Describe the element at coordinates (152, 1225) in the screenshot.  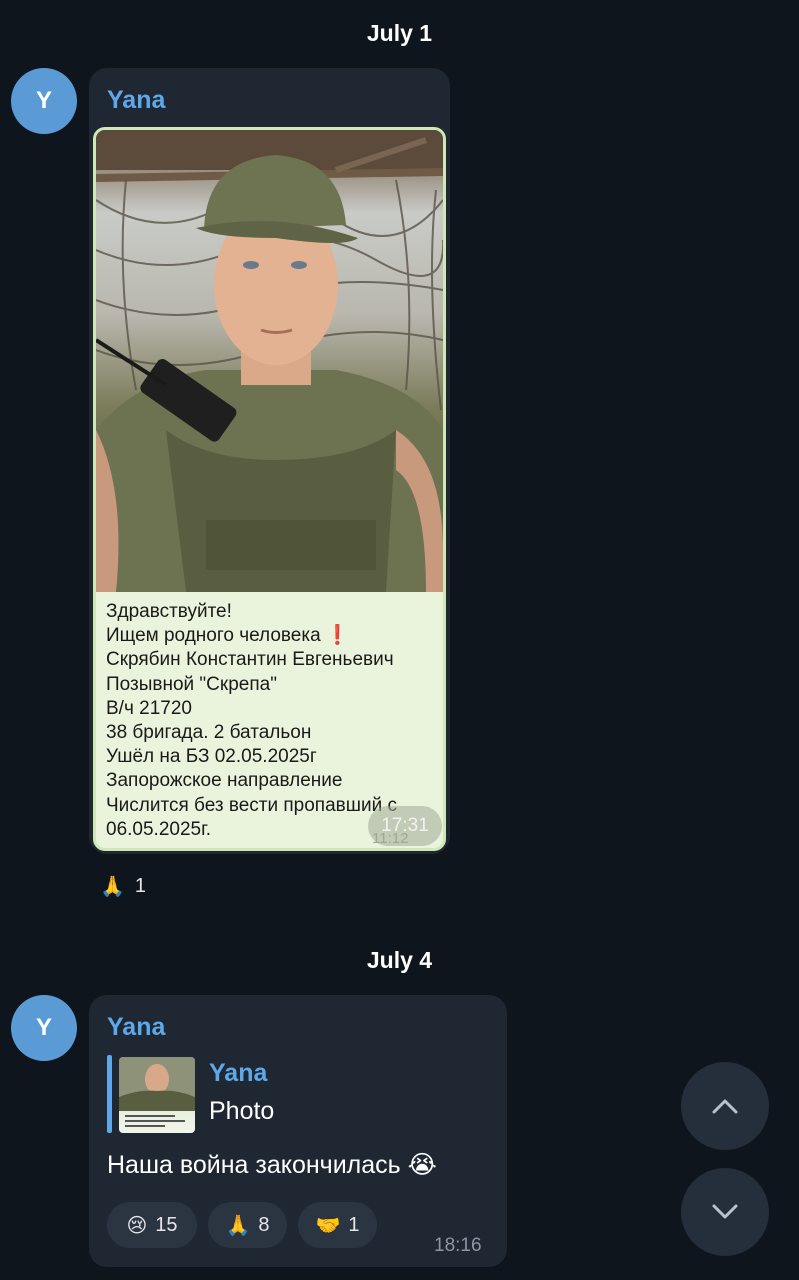
I see `reaction-chip: 😢 15` at that location.